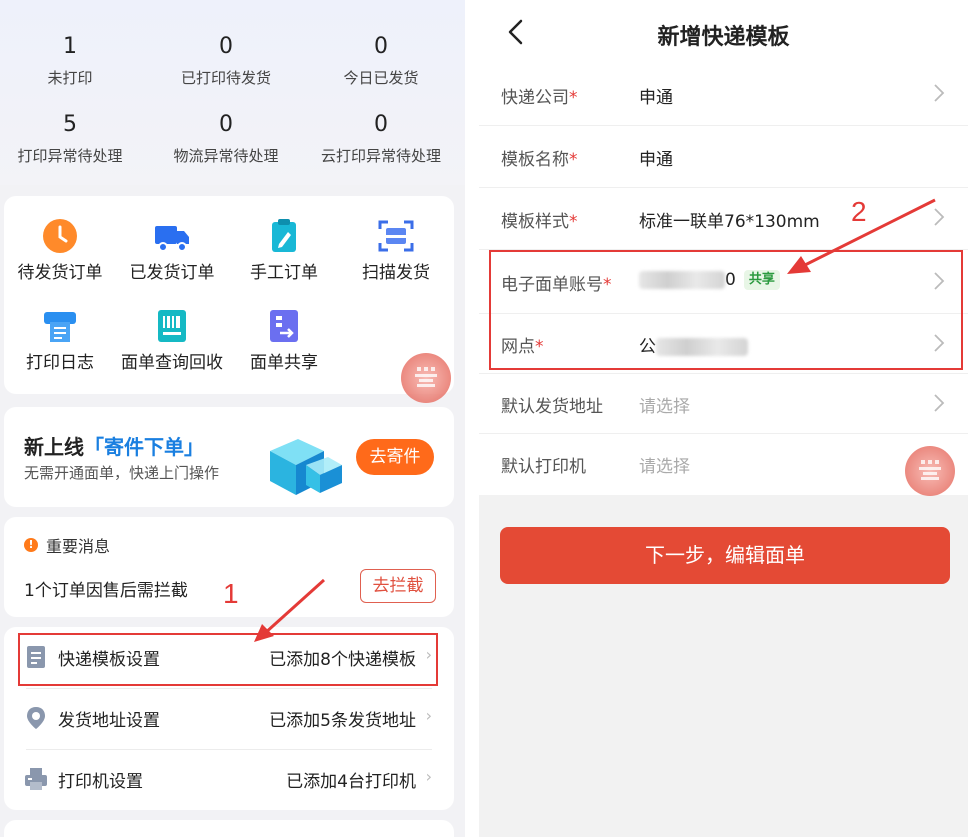 The image size is (968, 837). Describe the element at coordinates (109, 721) in the screenshot. I see `settings-row-label: 发货地址设置` at that location.